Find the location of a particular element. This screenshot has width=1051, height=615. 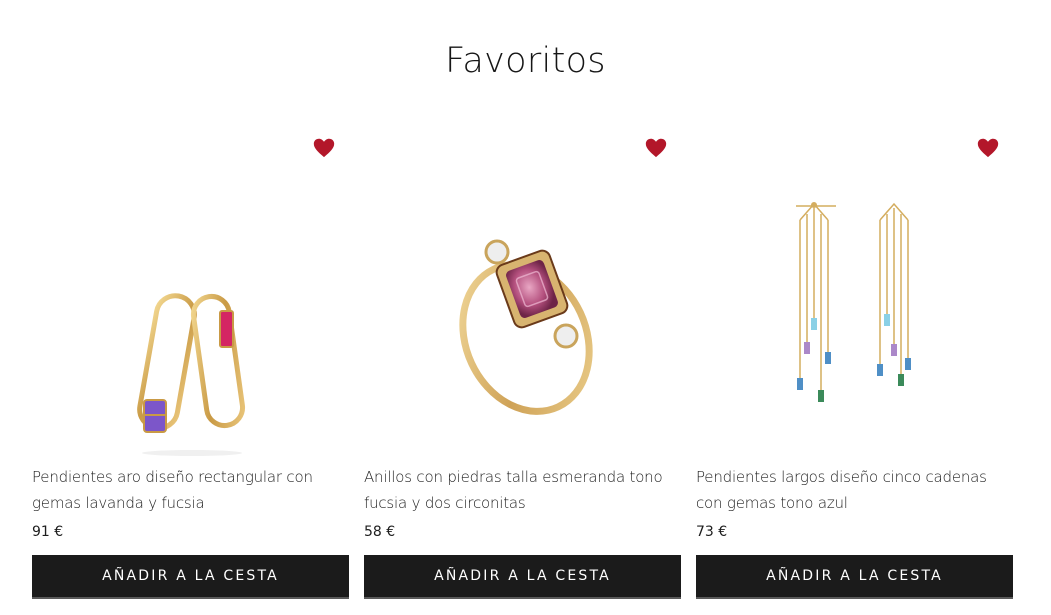

product-price: 91 € is located at coordinates (48, 532).